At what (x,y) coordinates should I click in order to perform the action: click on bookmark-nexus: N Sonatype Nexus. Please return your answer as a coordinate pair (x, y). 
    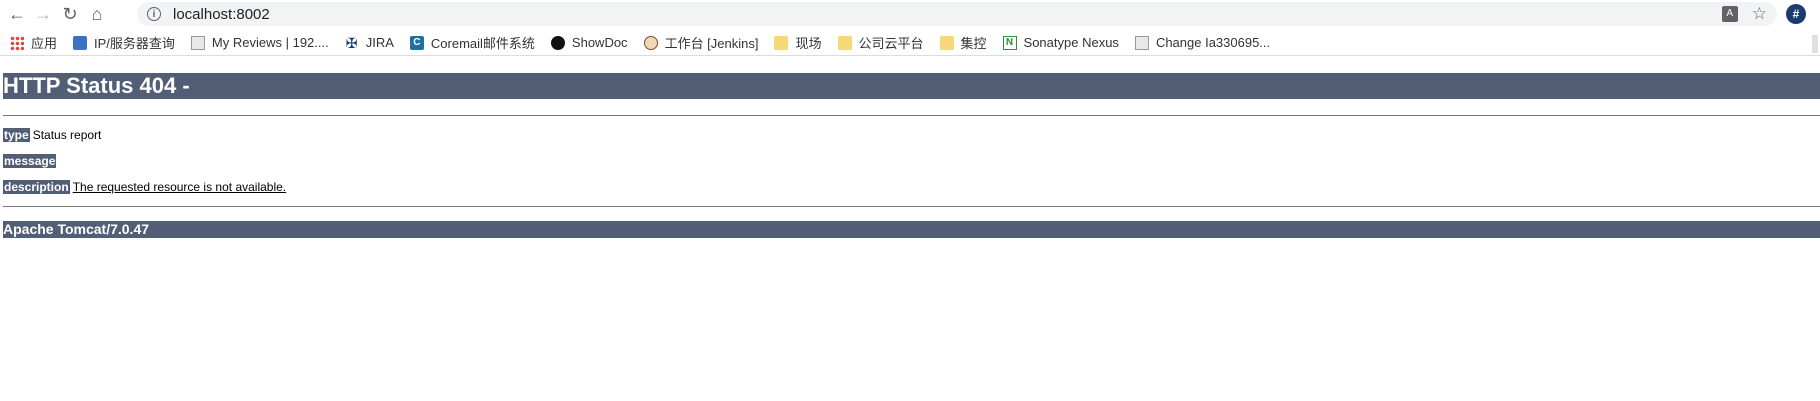
    Looking at the image, I should click on (1060, 42).